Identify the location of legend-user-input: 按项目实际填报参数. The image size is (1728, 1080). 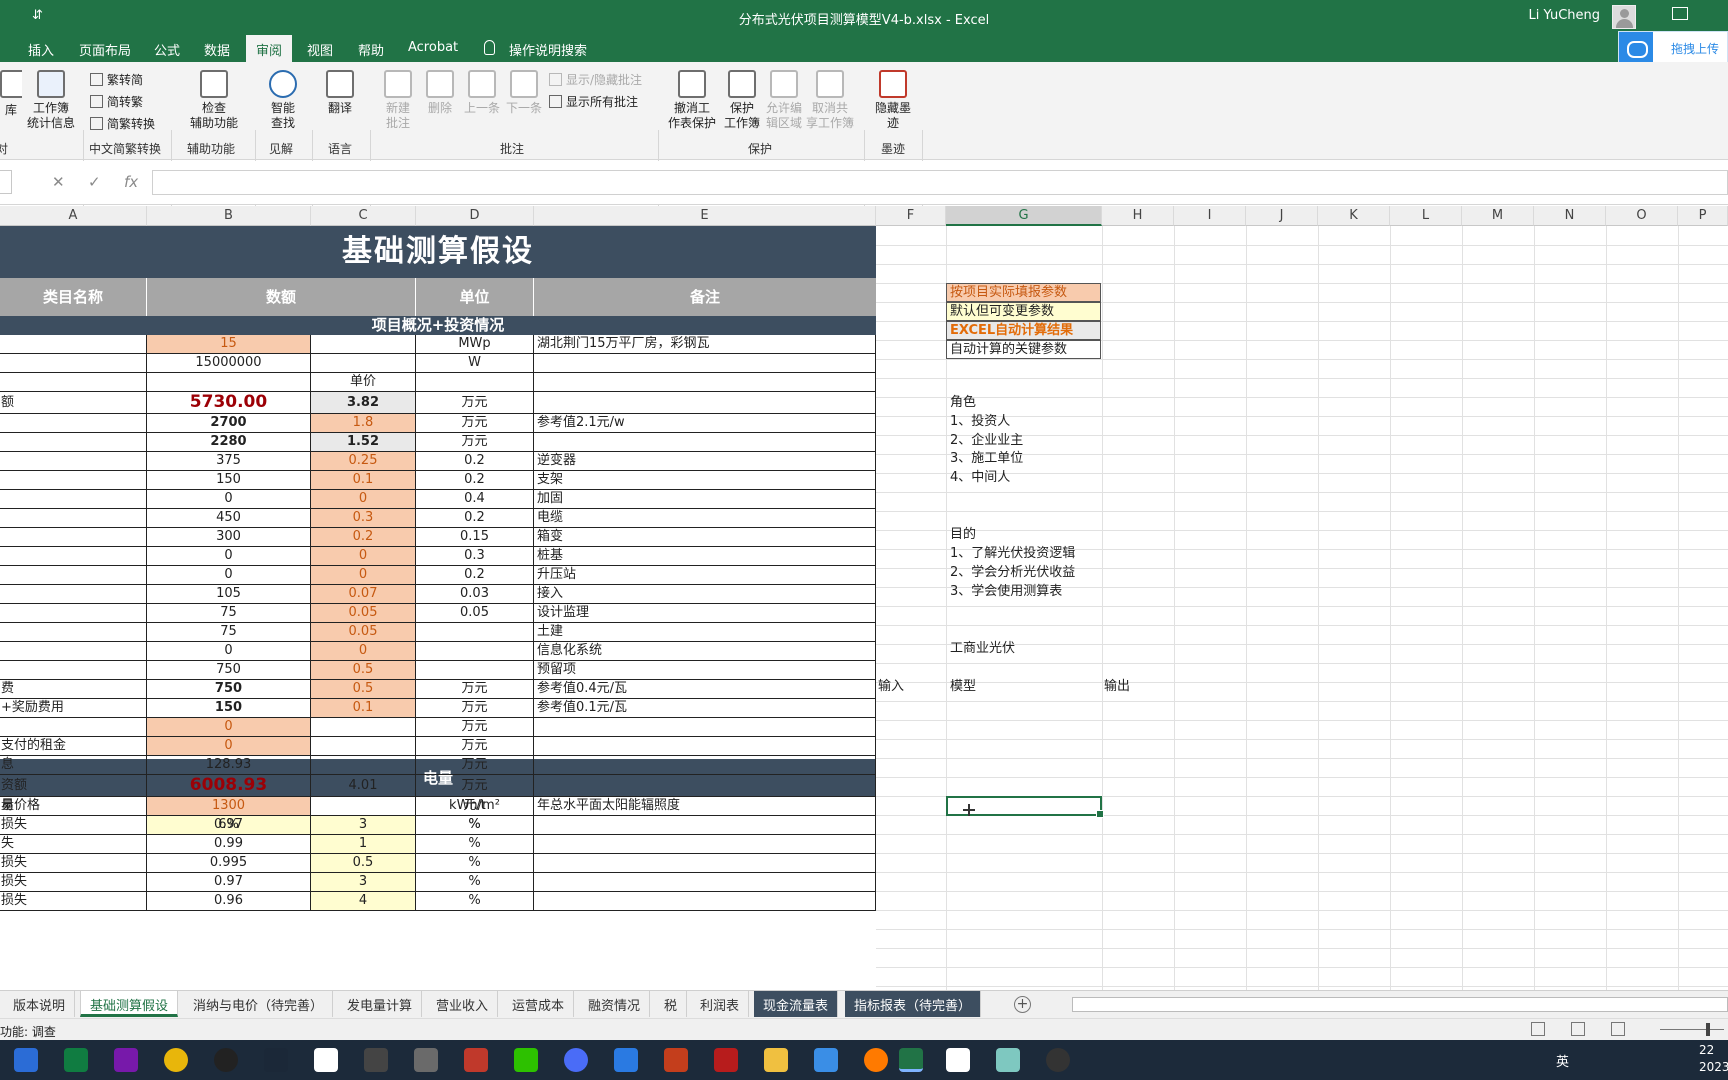
(1023, 292).